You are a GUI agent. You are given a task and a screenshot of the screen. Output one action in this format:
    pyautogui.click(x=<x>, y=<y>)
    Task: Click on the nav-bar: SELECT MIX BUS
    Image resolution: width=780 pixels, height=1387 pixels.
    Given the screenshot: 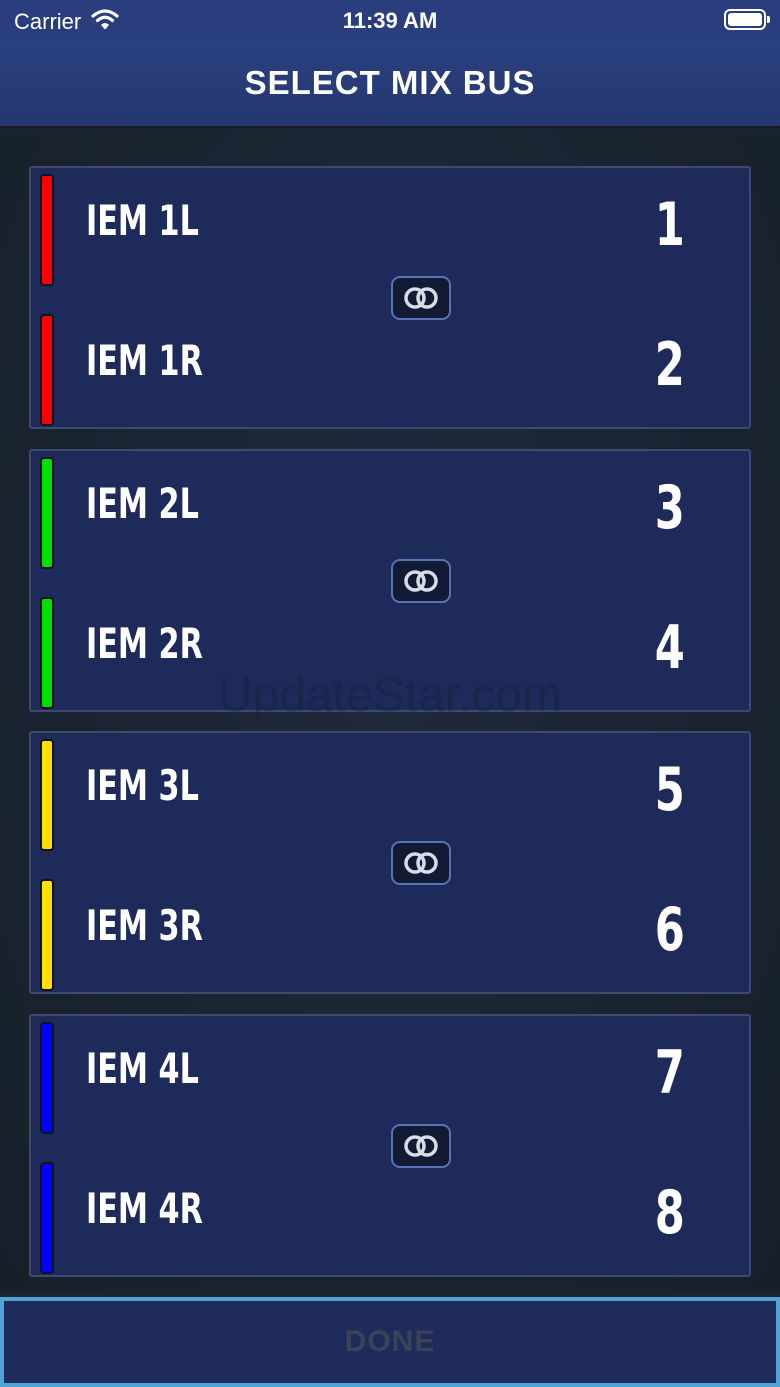 What is the action you would take?
    pyautogui.click(x=390, y=84)
    